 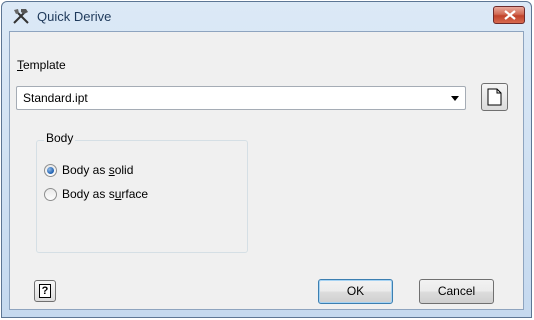 I want to click on body-as-surface-label: Body as surface, so click(x=105, y=194).